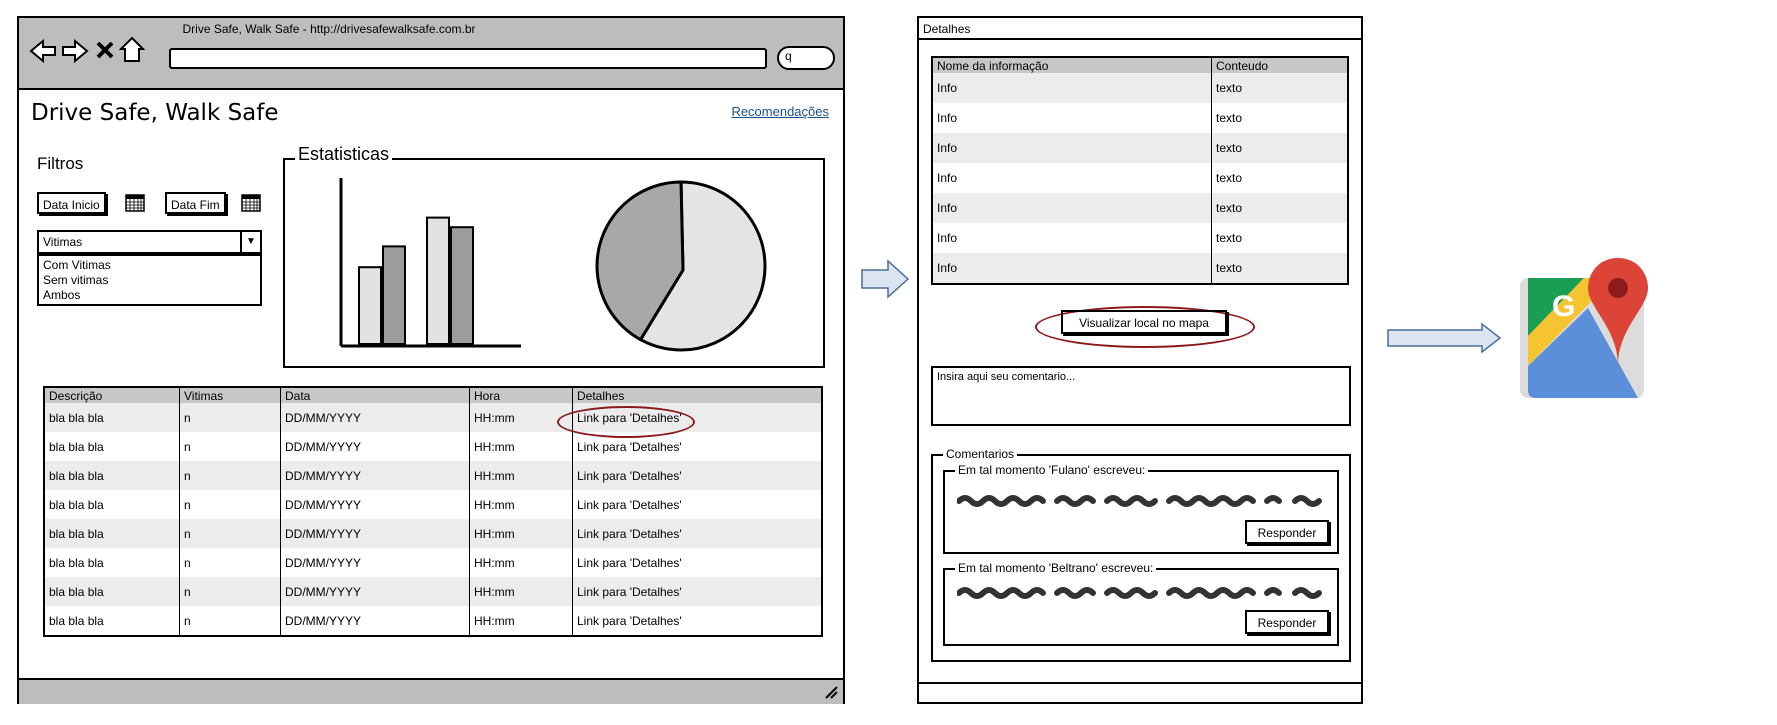  Describe the element at coordinates (60, 163) in the screenshot. I see `filters-title: Filtros` at that location.